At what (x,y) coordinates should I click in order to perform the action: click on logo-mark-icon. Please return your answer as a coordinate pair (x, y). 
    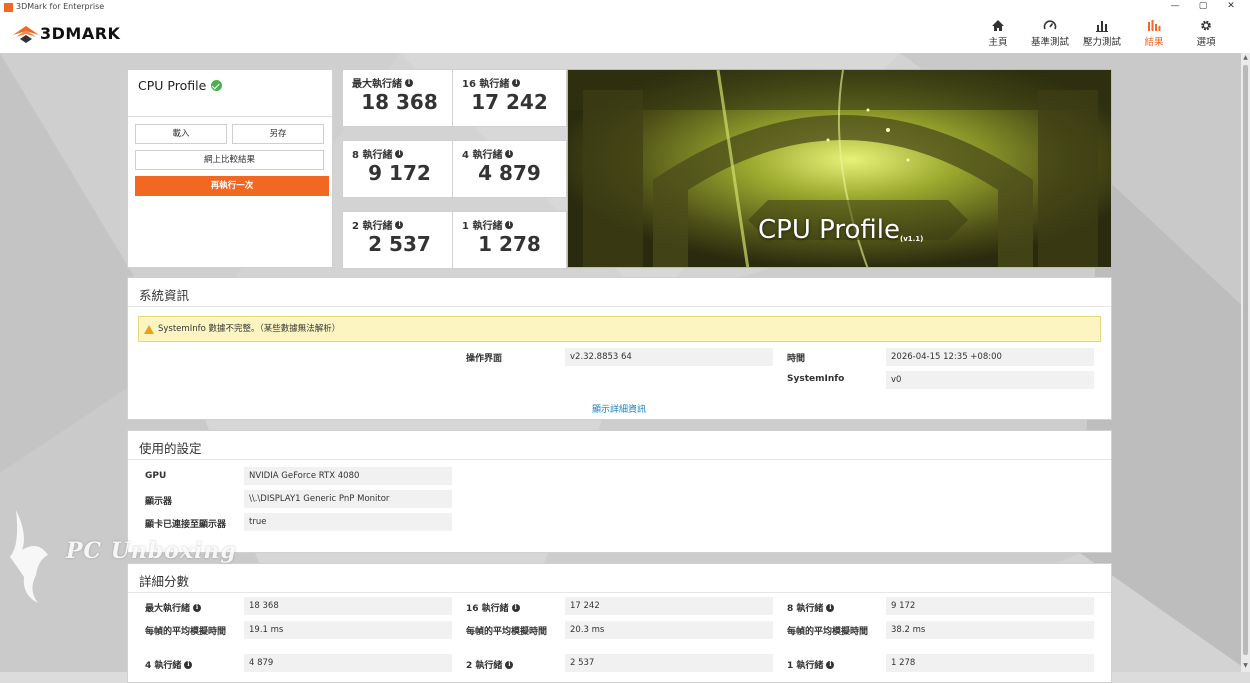
    Looking at the image, I should click on (26, 34).